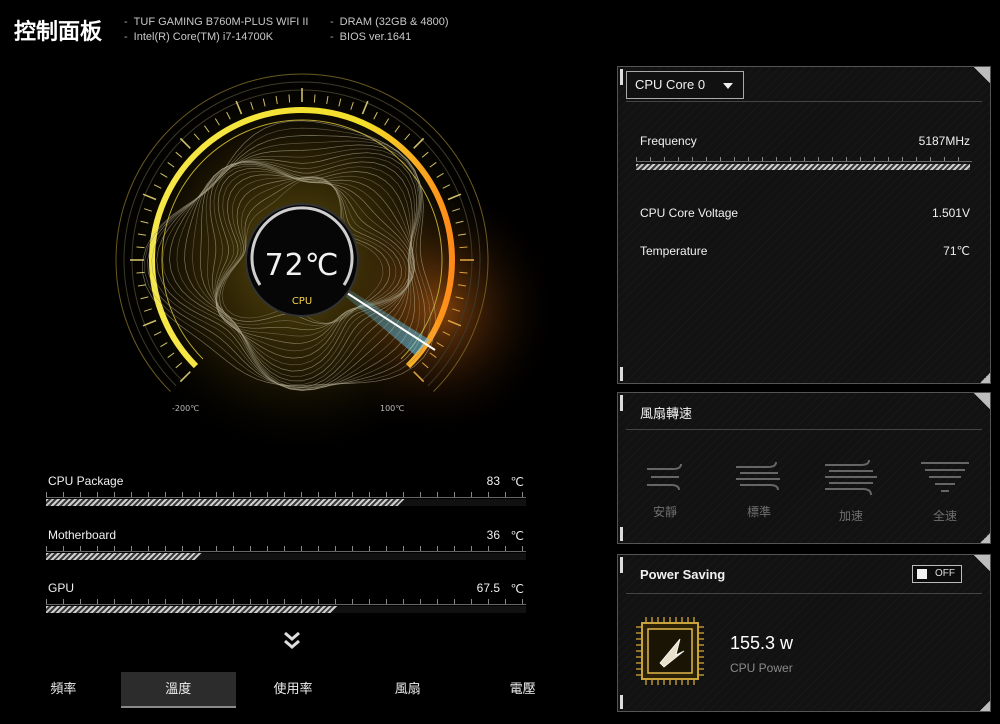  What do you see at coordinates (674, 251) in the screenshot?
I see `core-temperature-label: Temperature` at bounding box center [674, 251].